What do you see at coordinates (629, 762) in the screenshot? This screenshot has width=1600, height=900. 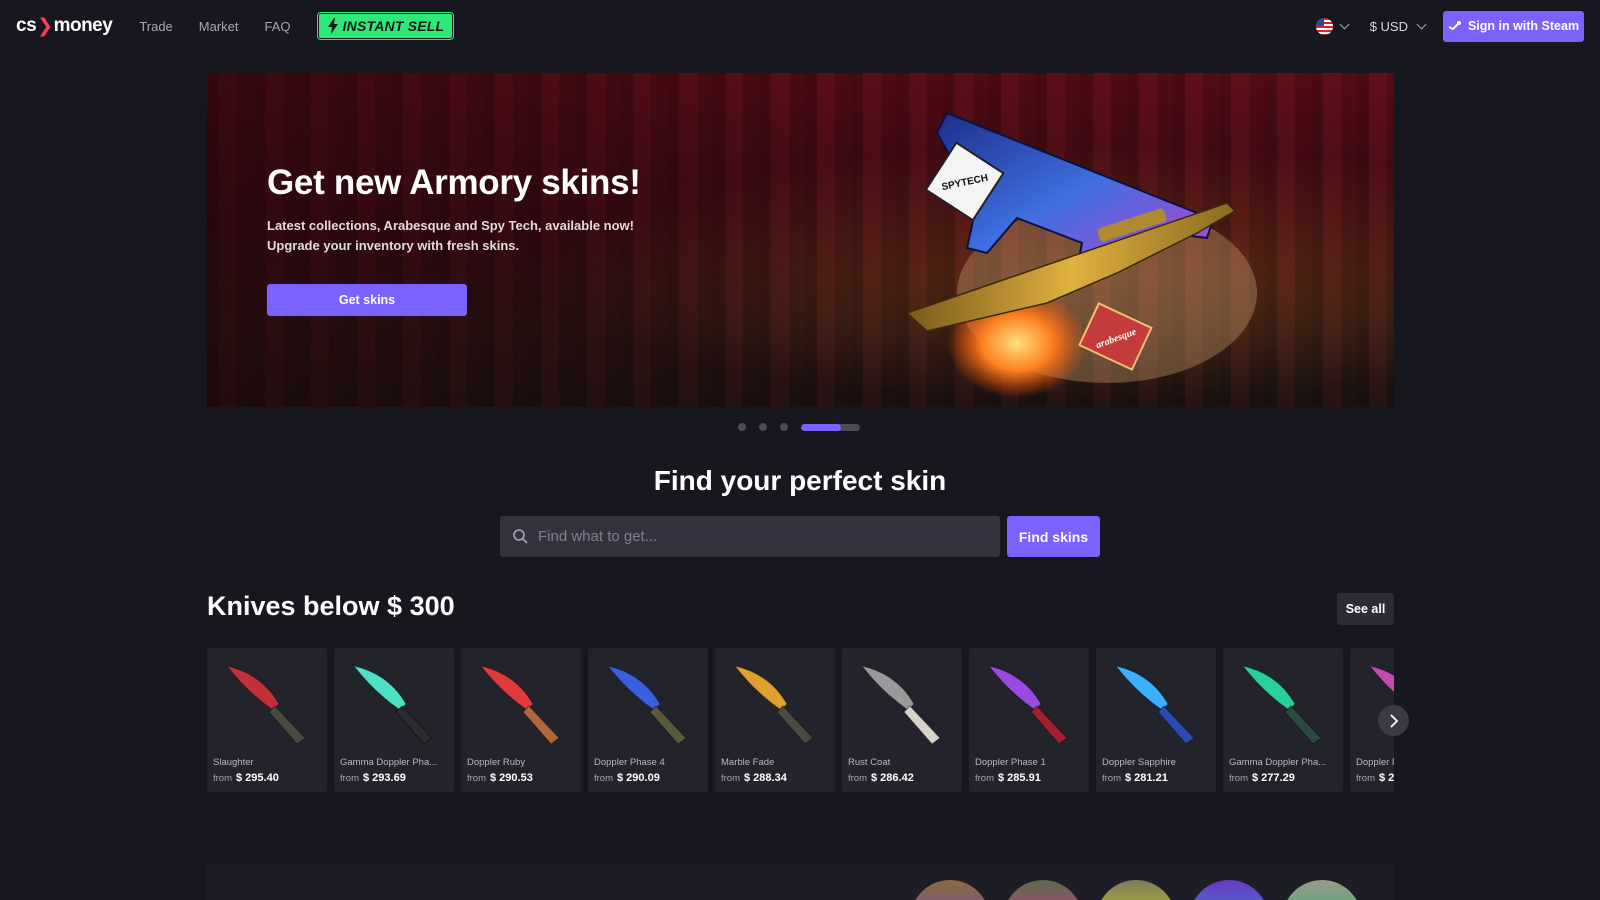 I see `knife-name: Doppler Phase 4` at bounding box center [629, 762].